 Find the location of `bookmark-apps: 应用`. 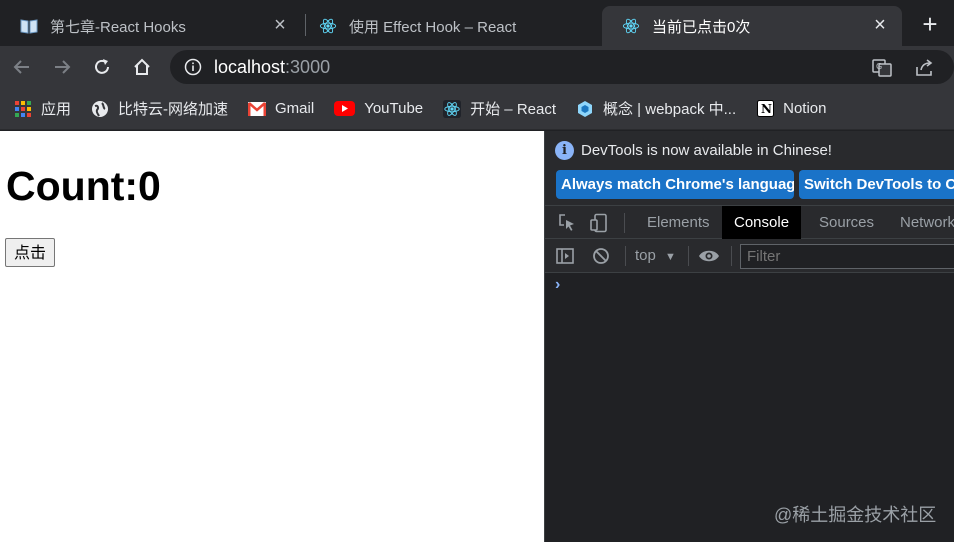

bookmark-apps: 应用 is located at coordinates (42, 108).